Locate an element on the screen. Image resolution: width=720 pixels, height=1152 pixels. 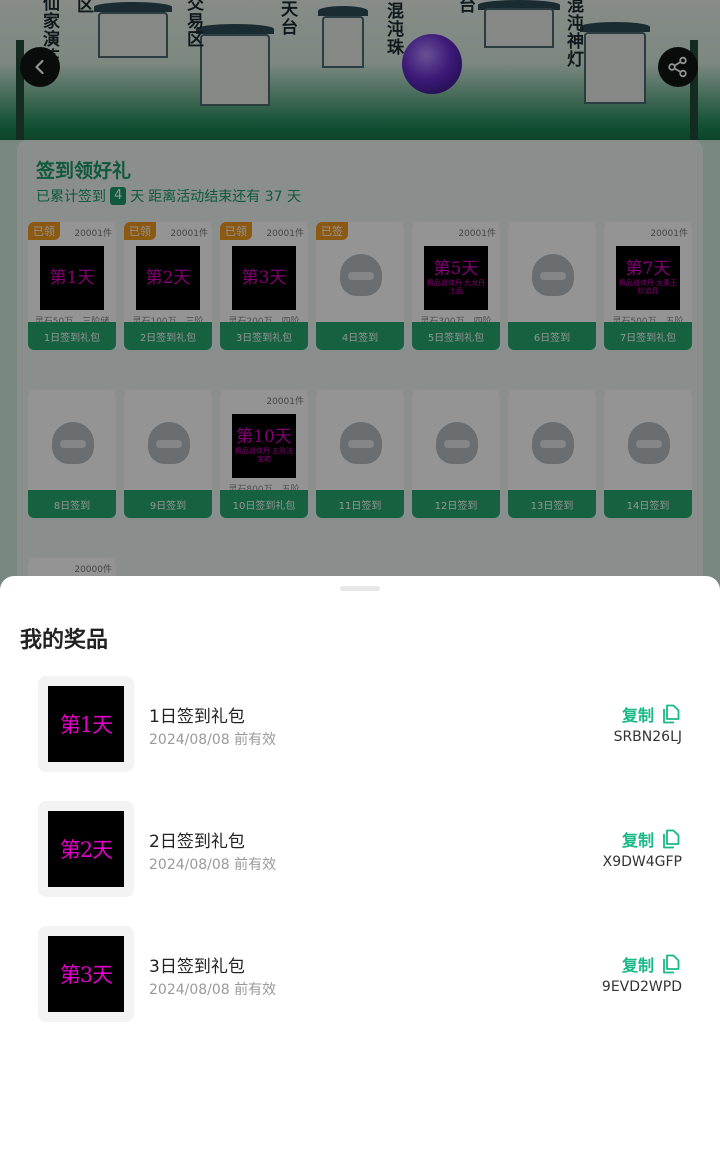
prize-thumbnail: 第3天 is located at coordinates (86, 974).